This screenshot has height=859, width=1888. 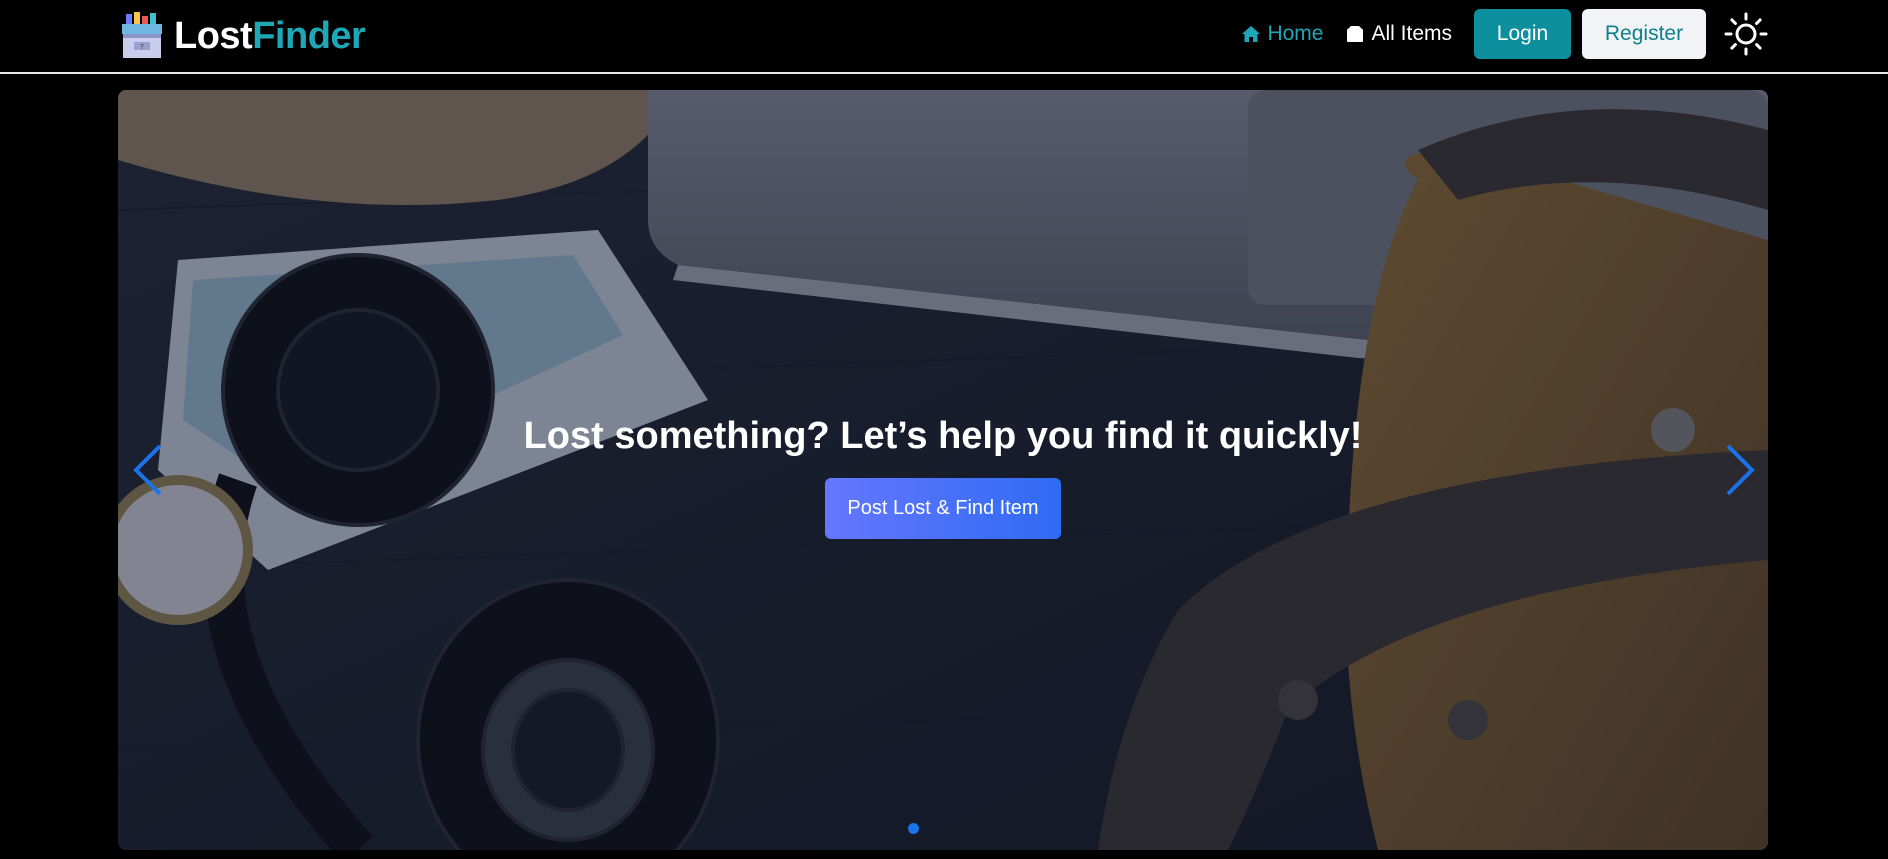 I want to click on nav-home-label: Home, so click(x=1295, y=33).